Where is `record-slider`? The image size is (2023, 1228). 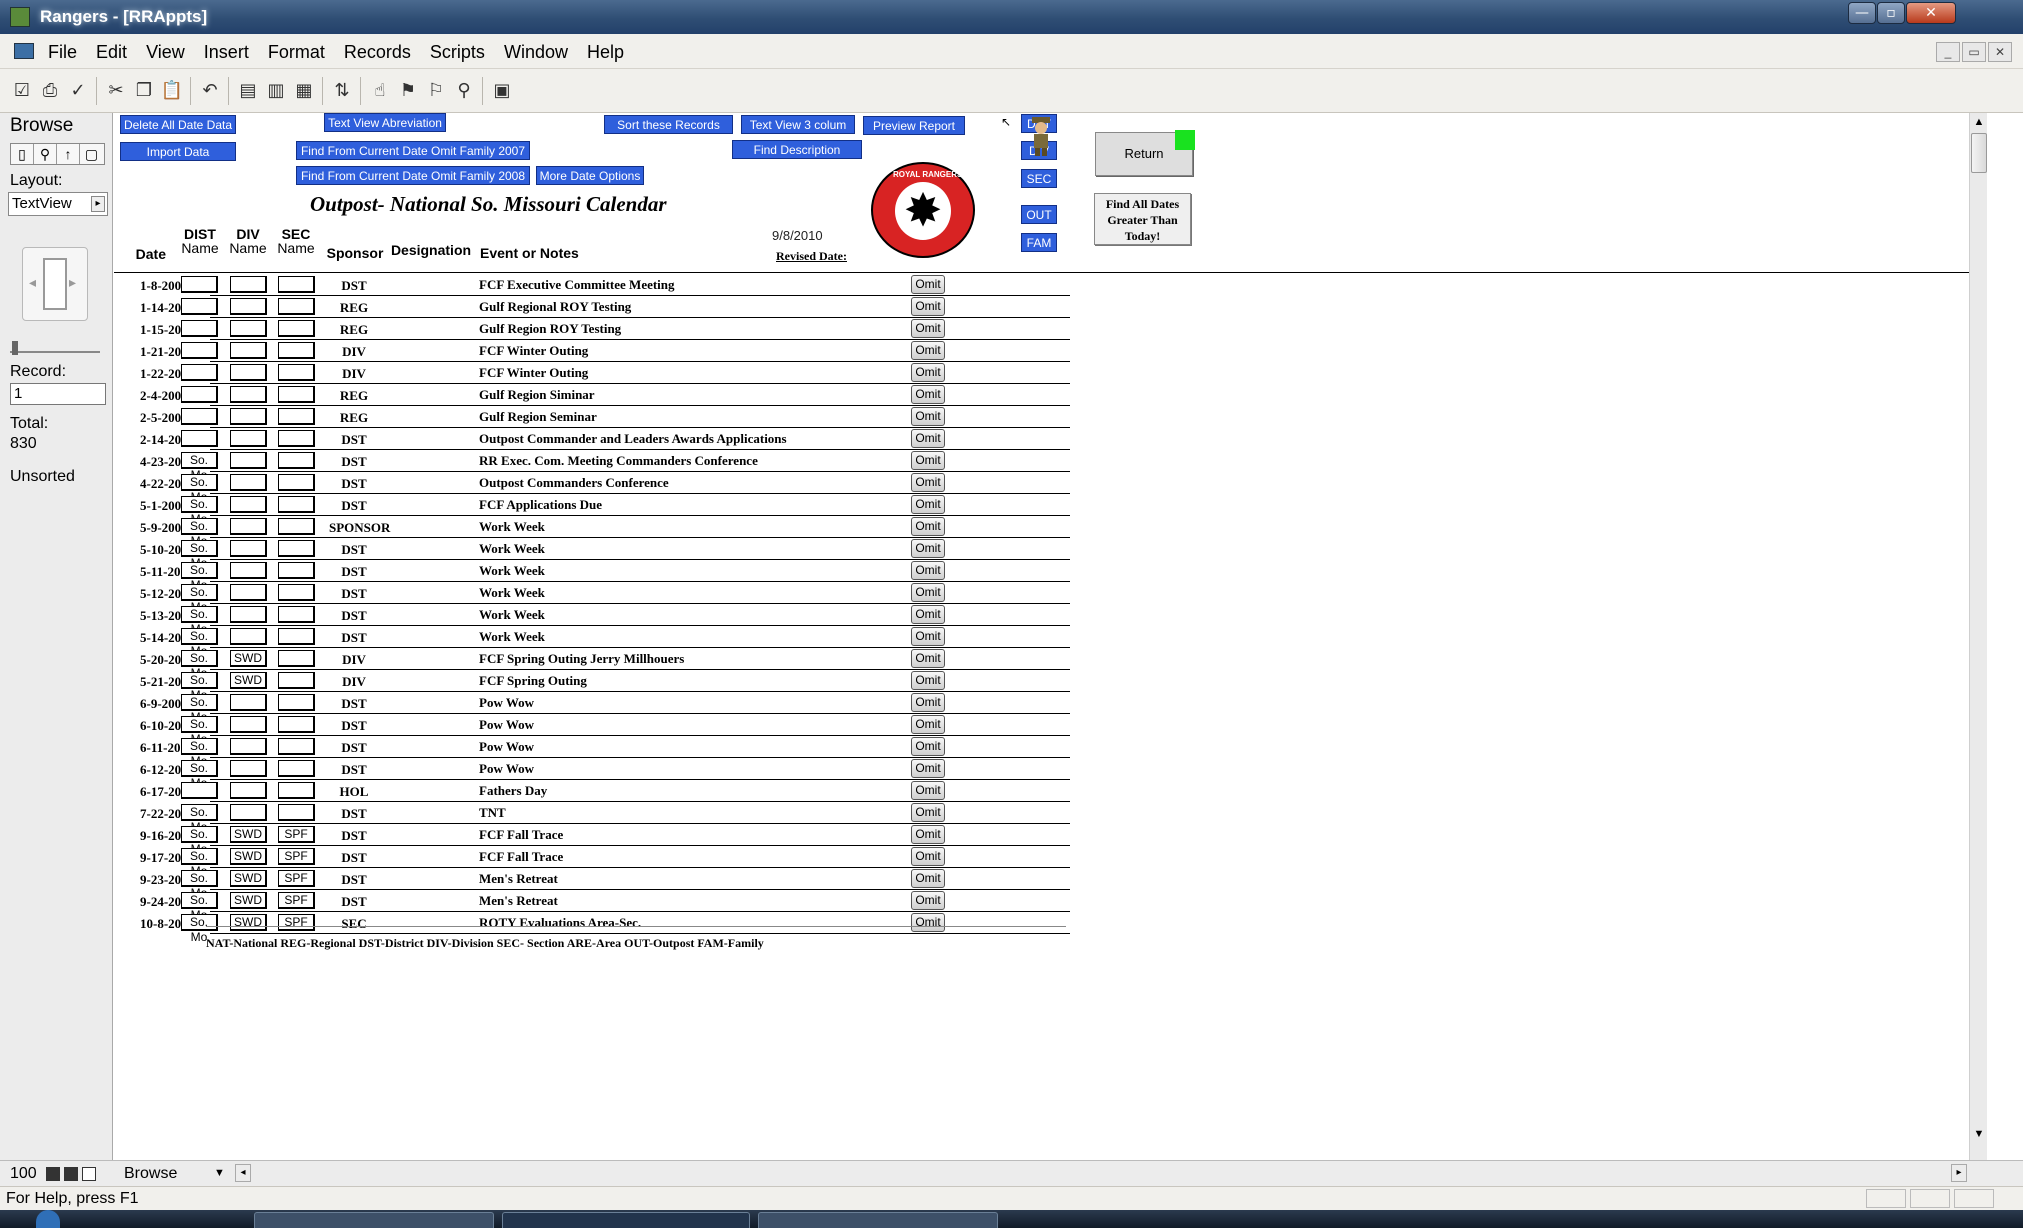 record-slider is located at coordinates (55, 349).